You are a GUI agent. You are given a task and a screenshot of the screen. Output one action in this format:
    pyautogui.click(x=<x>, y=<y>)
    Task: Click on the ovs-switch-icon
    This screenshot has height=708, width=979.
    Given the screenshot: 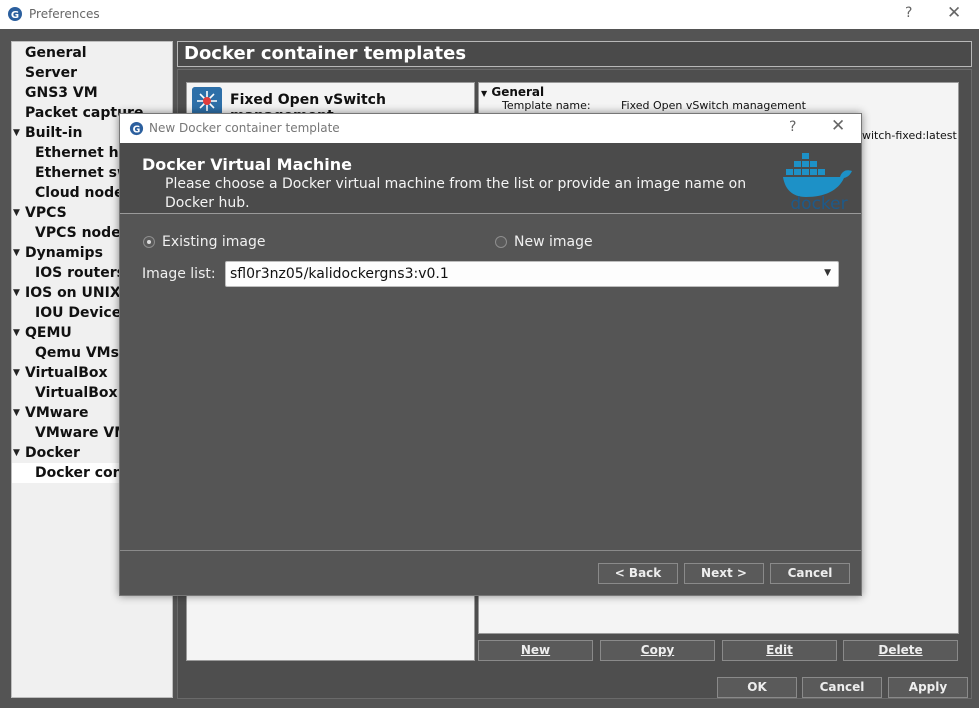 What is the action you would take?
    pyautogui.click(x=207, y=101)
    